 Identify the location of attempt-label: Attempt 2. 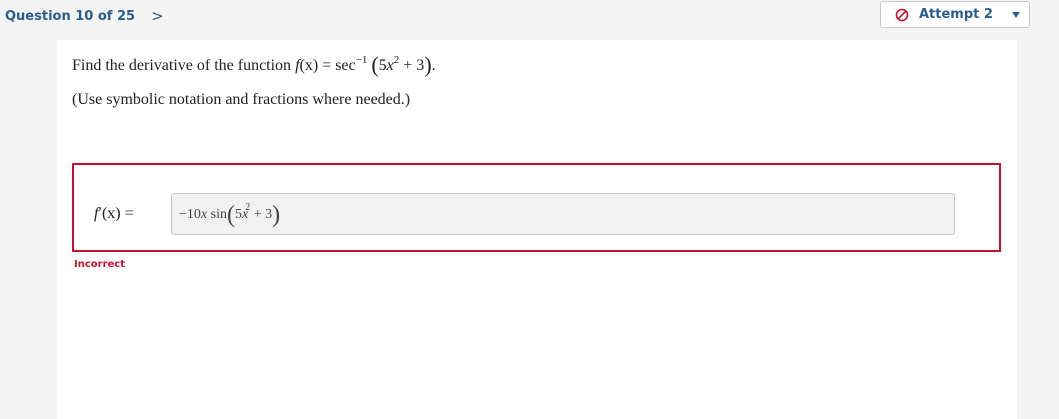
(956, 14).